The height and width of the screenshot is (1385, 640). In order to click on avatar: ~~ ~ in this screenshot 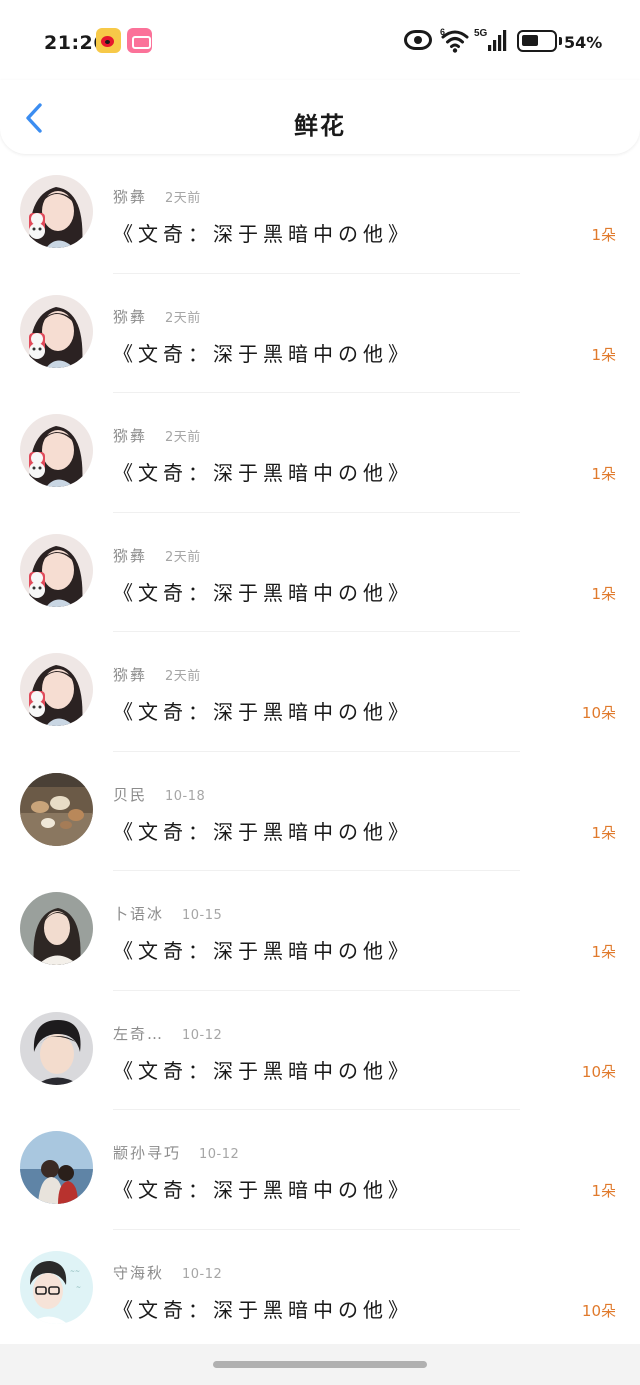, I will do `click(56, 1287)`.